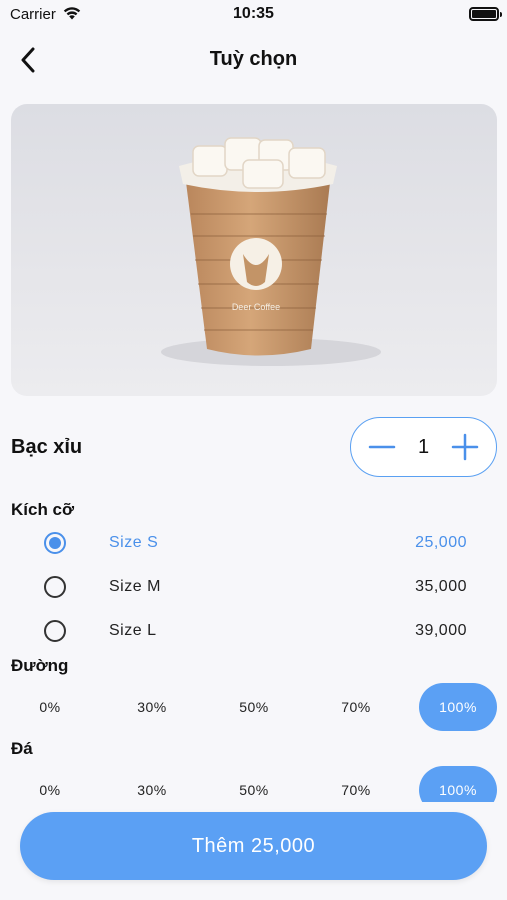  Describe the element at coordinates (441, 586) in the screenshot. I see `size-price: 35,000` at that location.